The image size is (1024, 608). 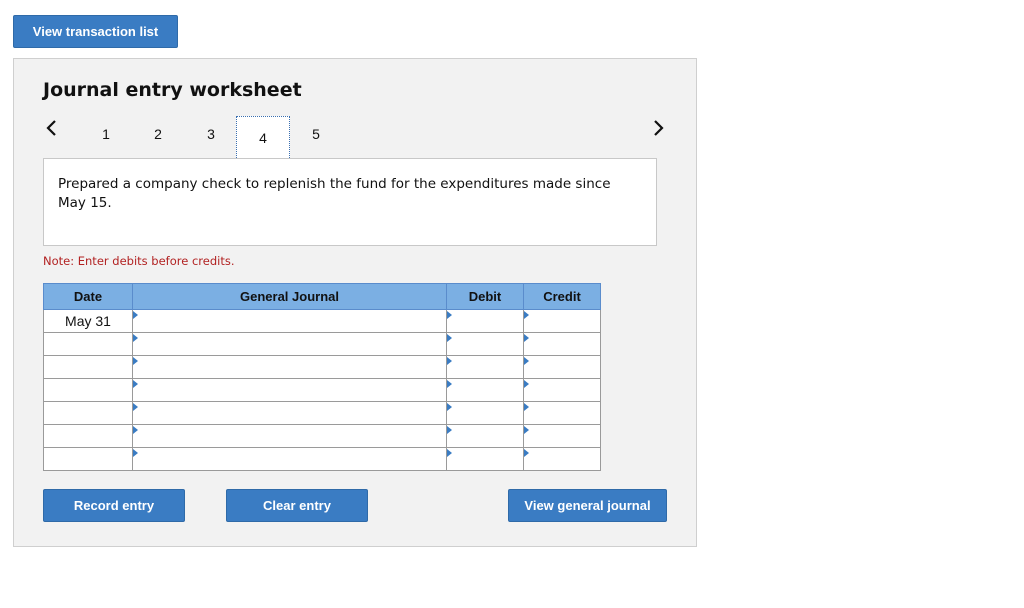 I want to click on chevron-right-icon, so click(x=658, y=128).